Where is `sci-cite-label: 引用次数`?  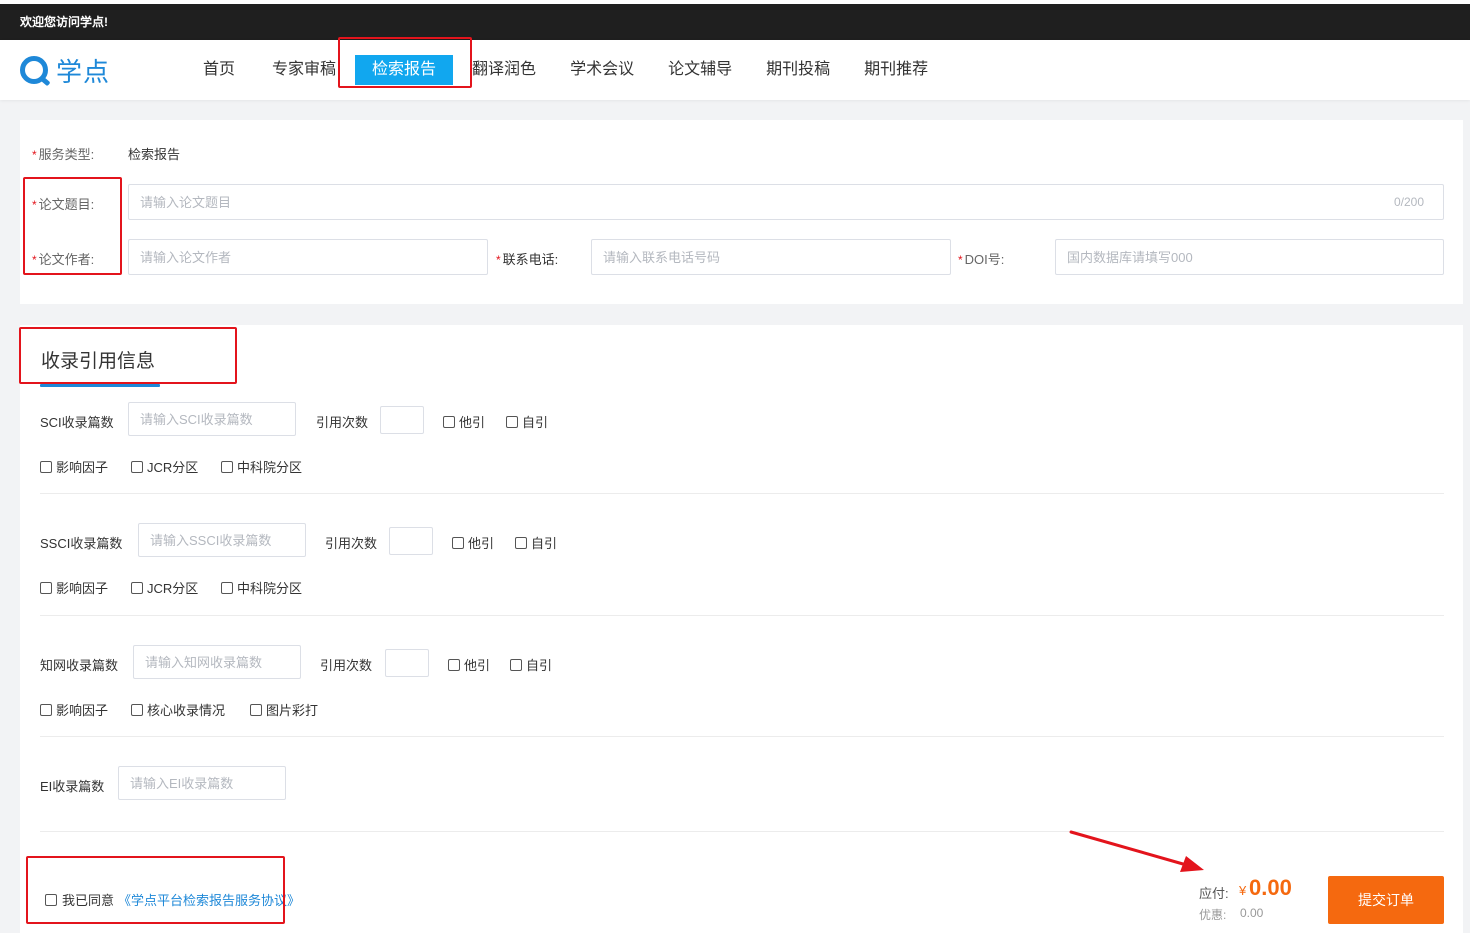
sci-cite-label: 引用次数 is located at coordinates (342, 422).